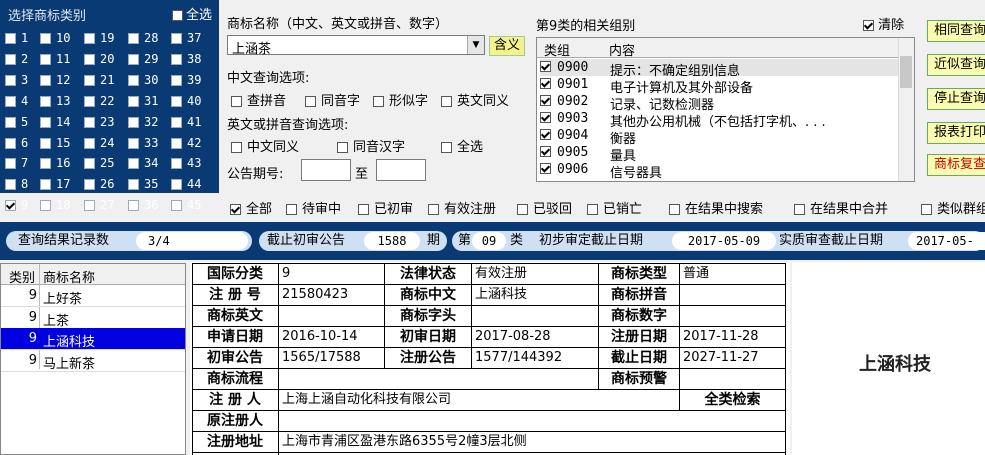 Image resolution: width=985 pixels, height=455 pixels. What do you see at coordinates (99, 184) in the screenshot?
I see `class-checkbox-26: 26` at bounding box center [99, 184].